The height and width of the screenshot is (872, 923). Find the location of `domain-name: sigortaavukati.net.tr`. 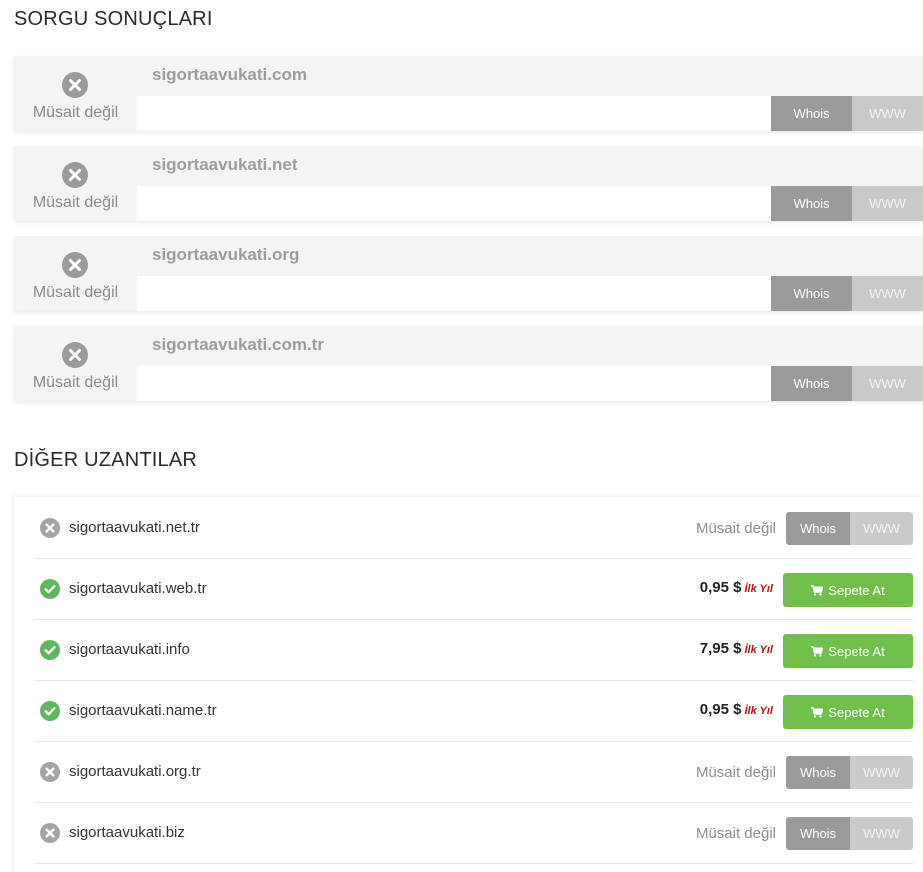

domain-name: sigortaavukati.net.tr is located at coordinates (134, 527).